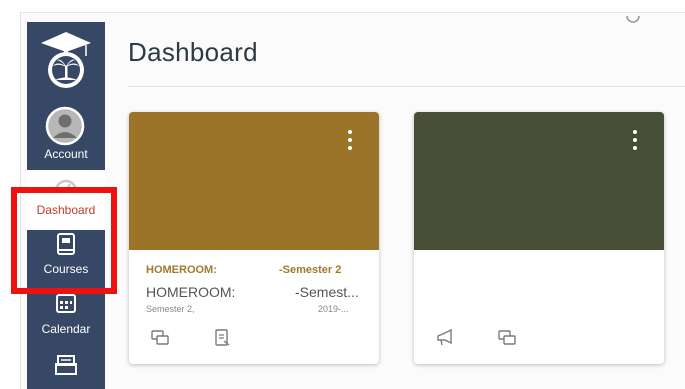  I want to click on nav-label-calendar: Calendar, so click(66, 329).